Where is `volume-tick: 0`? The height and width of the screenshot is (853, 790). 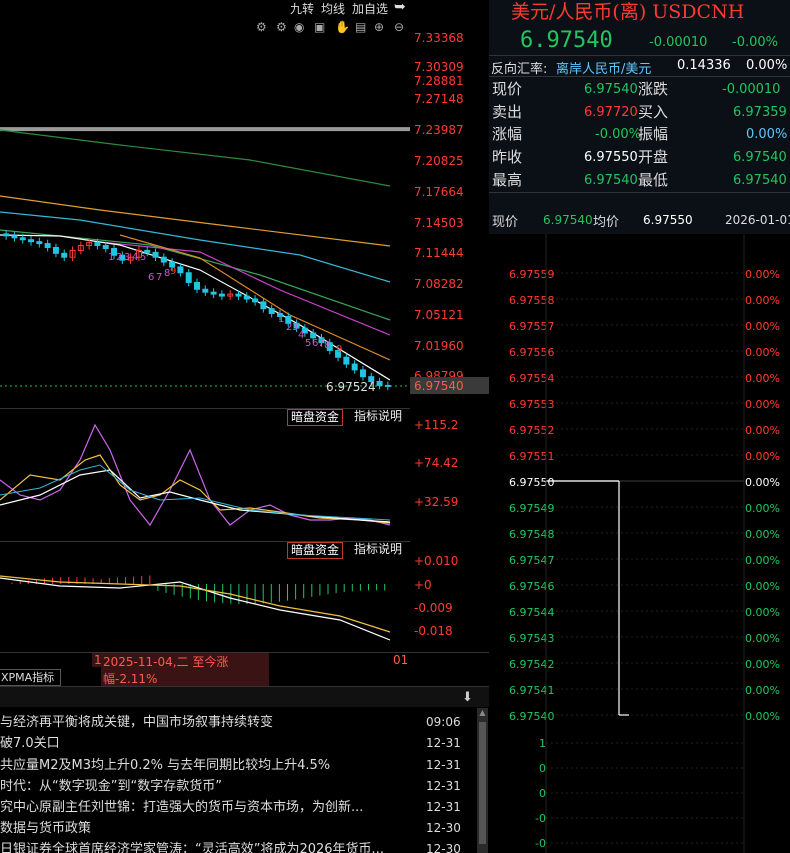
volume-tick: 0 is located at coordinates (542, 768).